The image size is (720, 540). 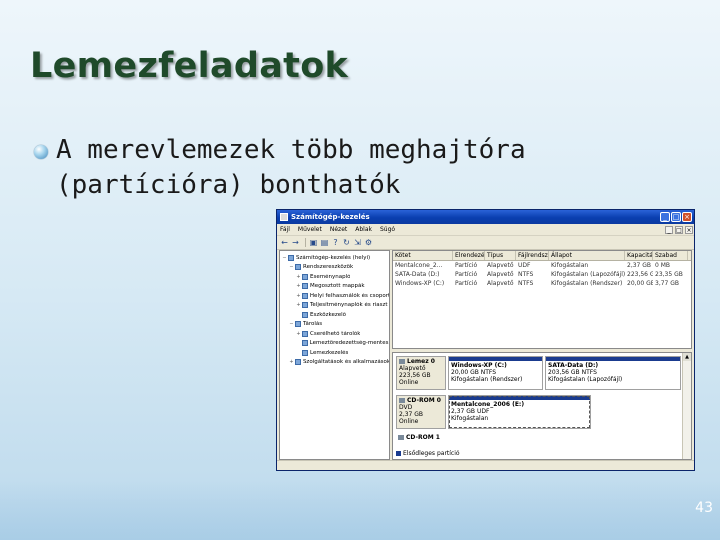 I want to click on volume-cell: UDF, so click(x=524, y=265).